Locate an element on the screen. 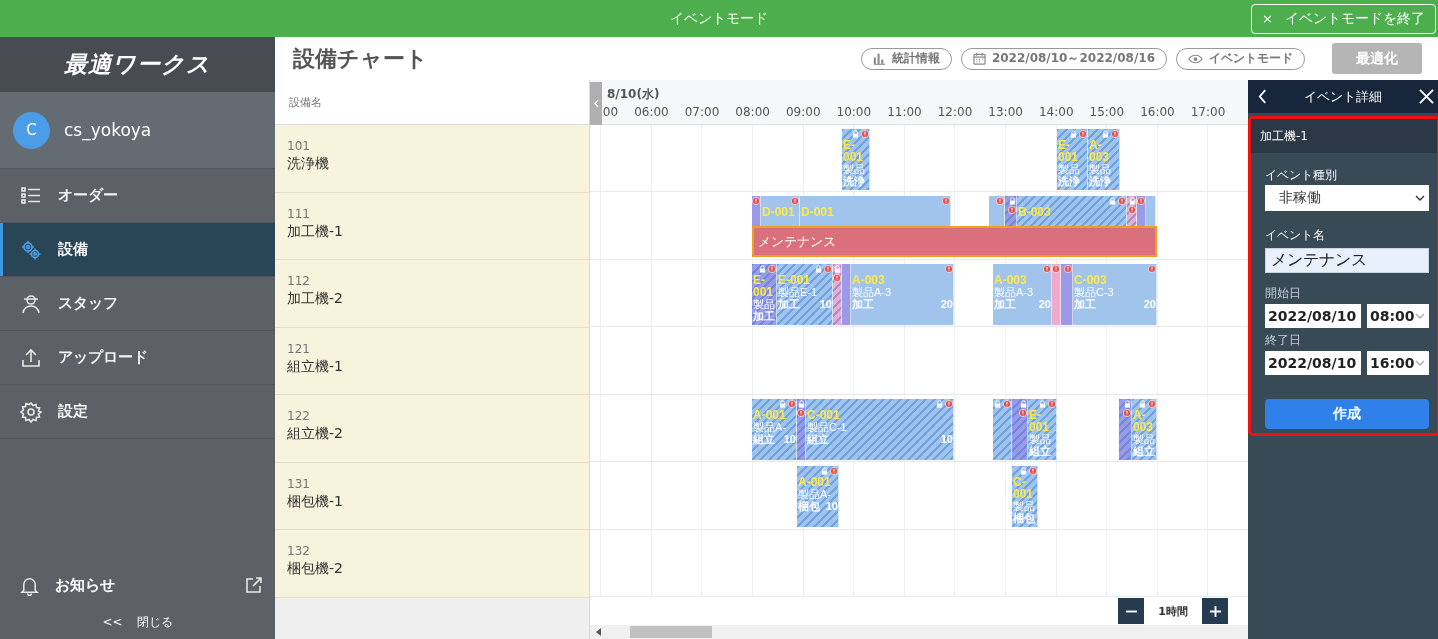 This screenshot has width=1438, height=639. exit-mode-button: × イベントモードを終了 is located at coordinates (1343, 18).